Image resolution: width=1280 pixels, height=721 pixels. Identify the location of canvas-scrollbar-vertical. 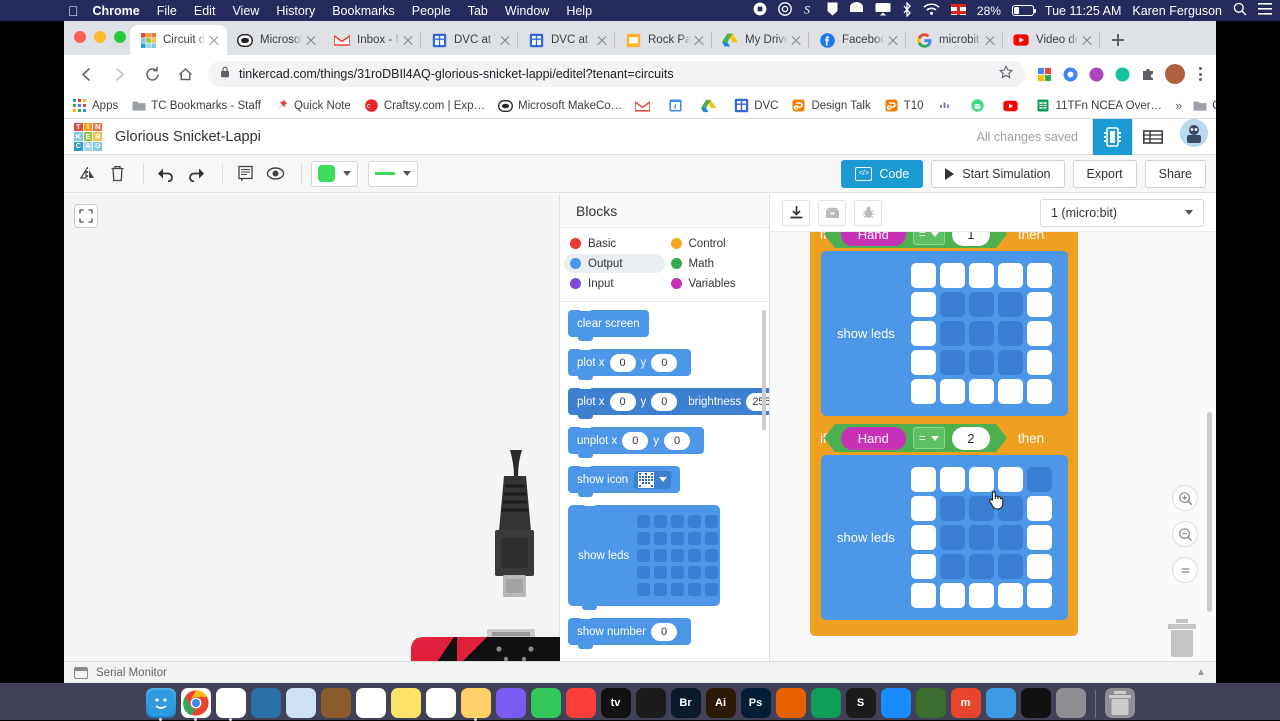
(1209, 512).